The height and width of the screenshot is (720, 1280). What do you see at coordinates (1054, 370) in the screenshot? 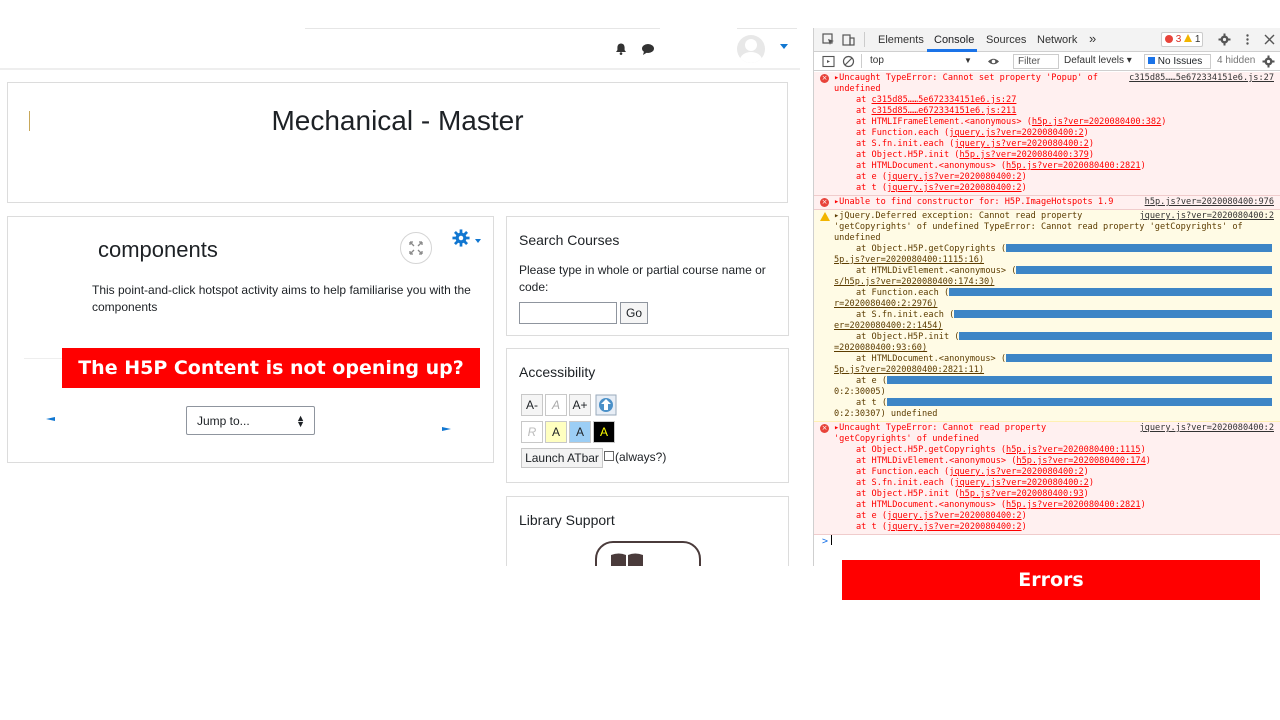
I see `stack-frame-tail: 5p.js?ver=2020080400:2821:11)` at bounding box center [1054, 370].